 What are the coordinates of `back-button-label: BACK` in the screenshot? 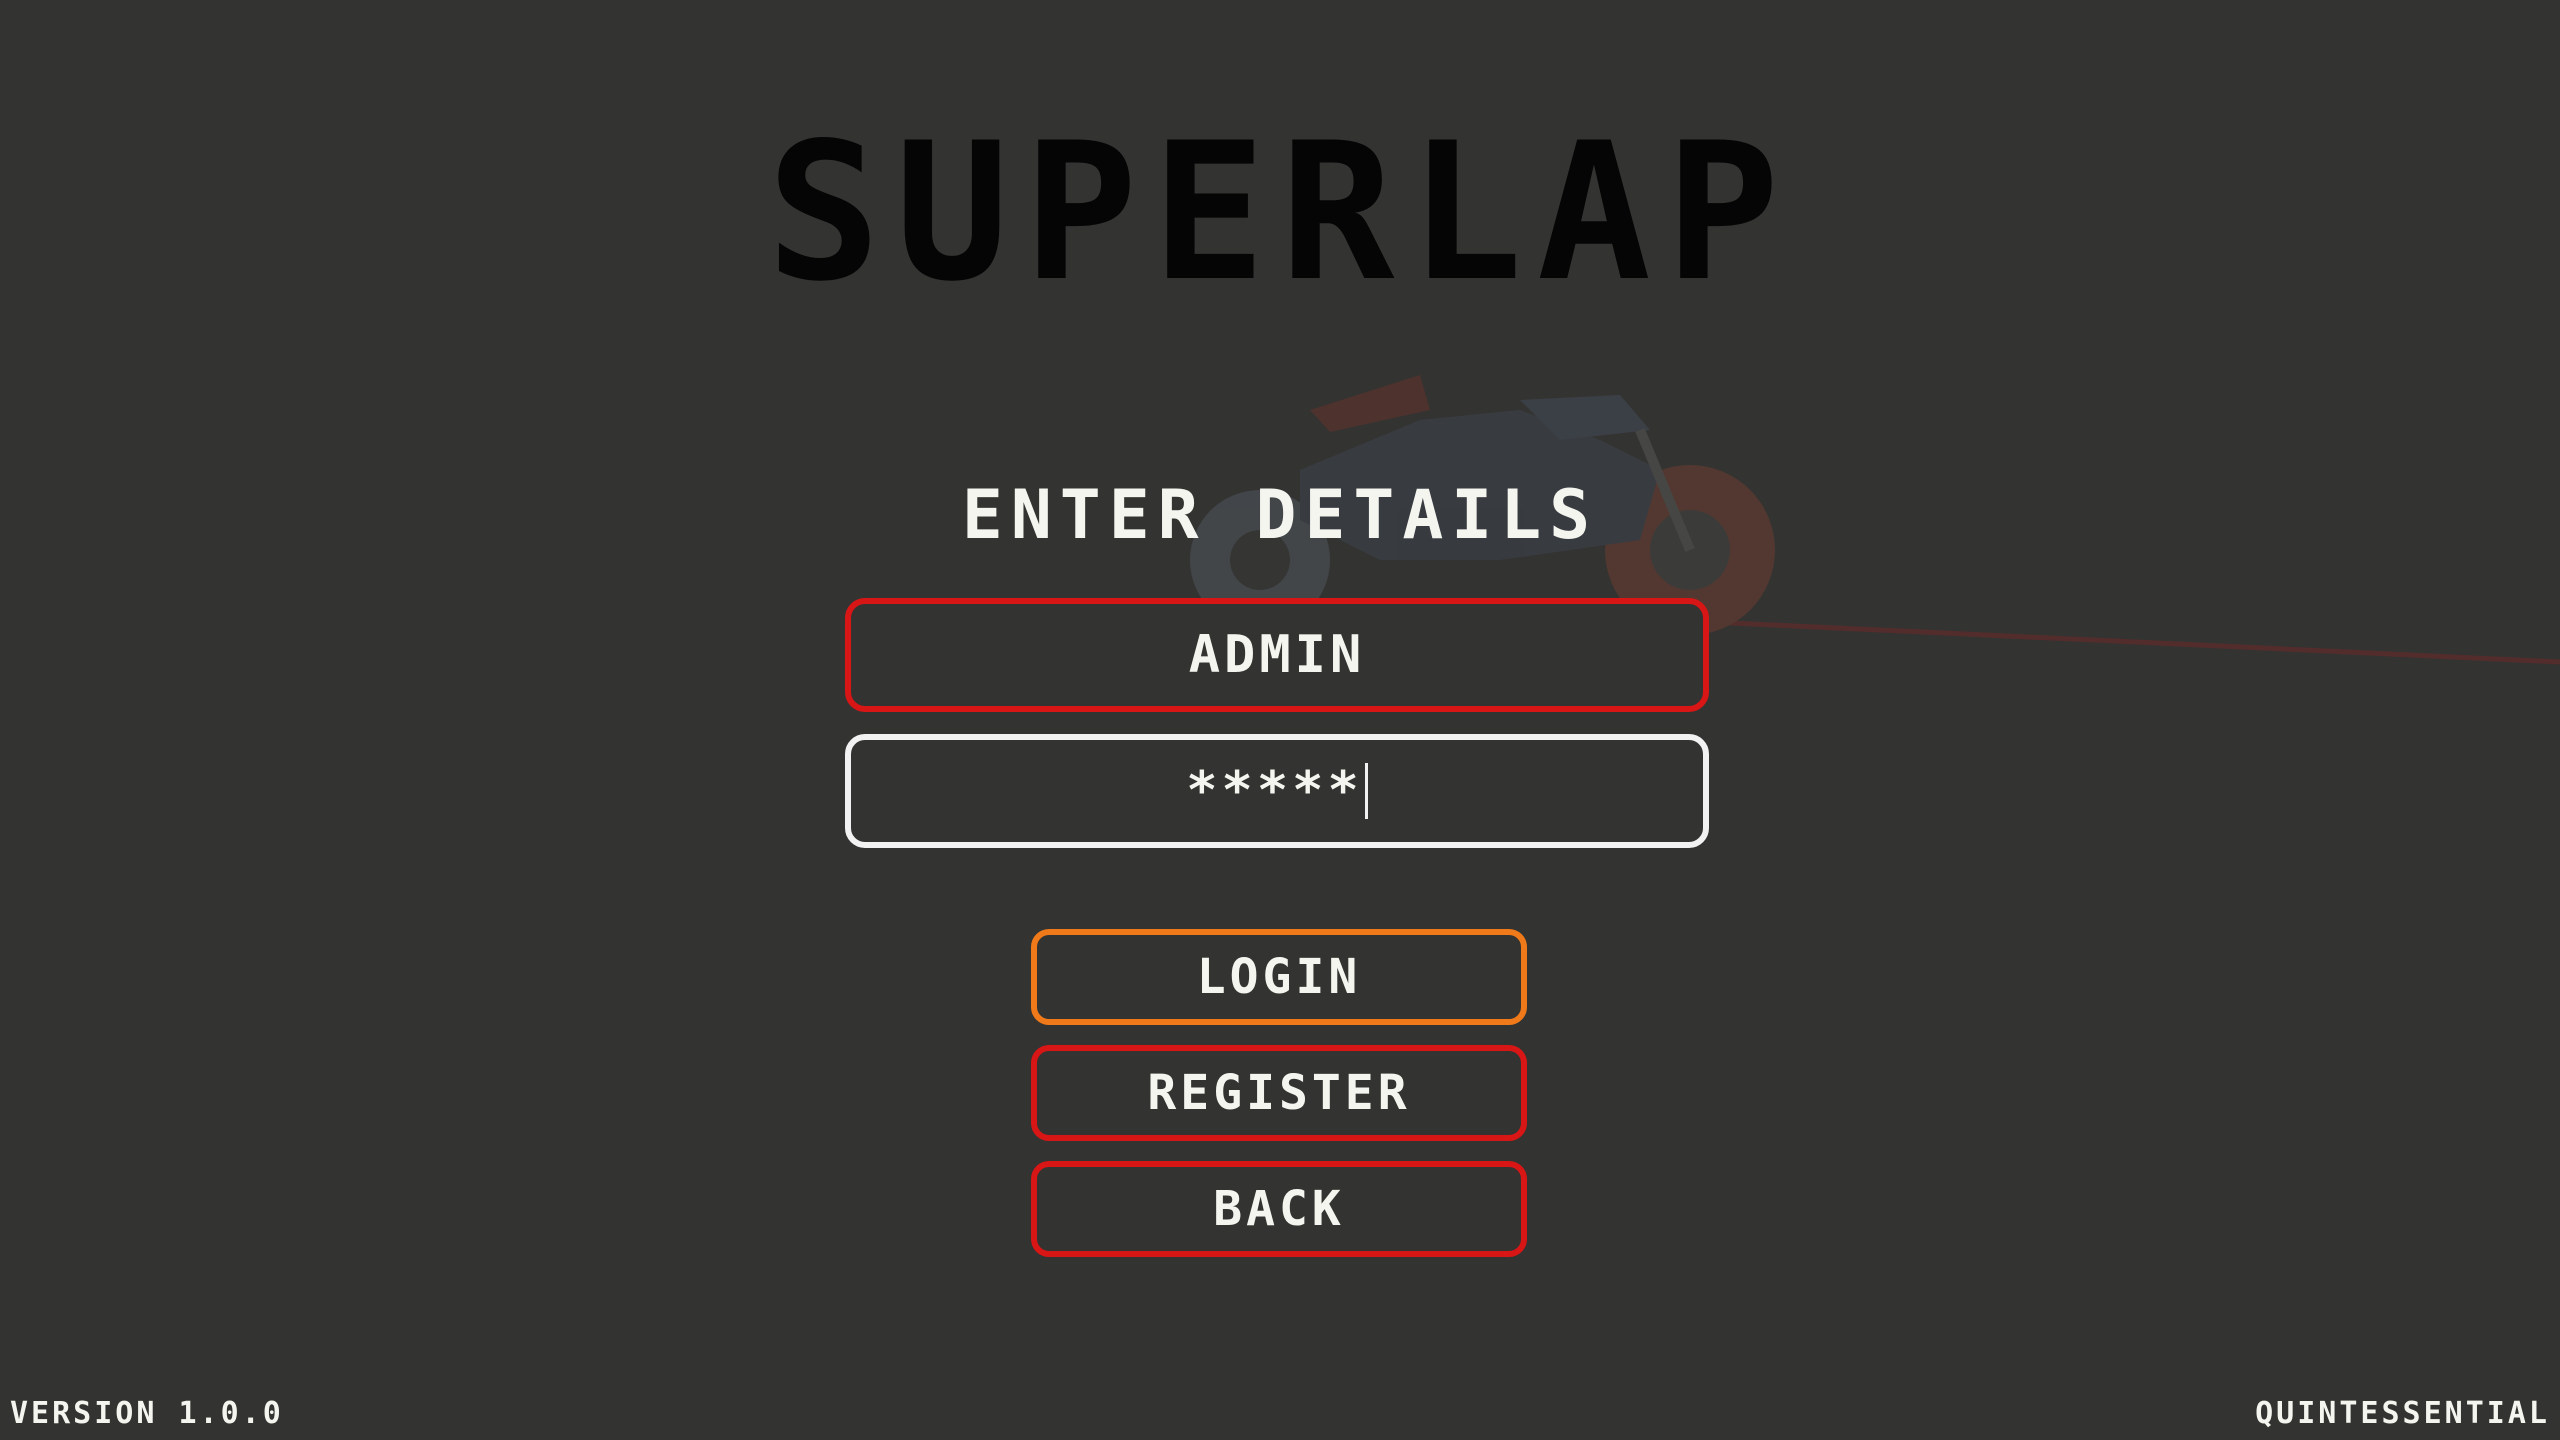 It's located at (1279, 1209).